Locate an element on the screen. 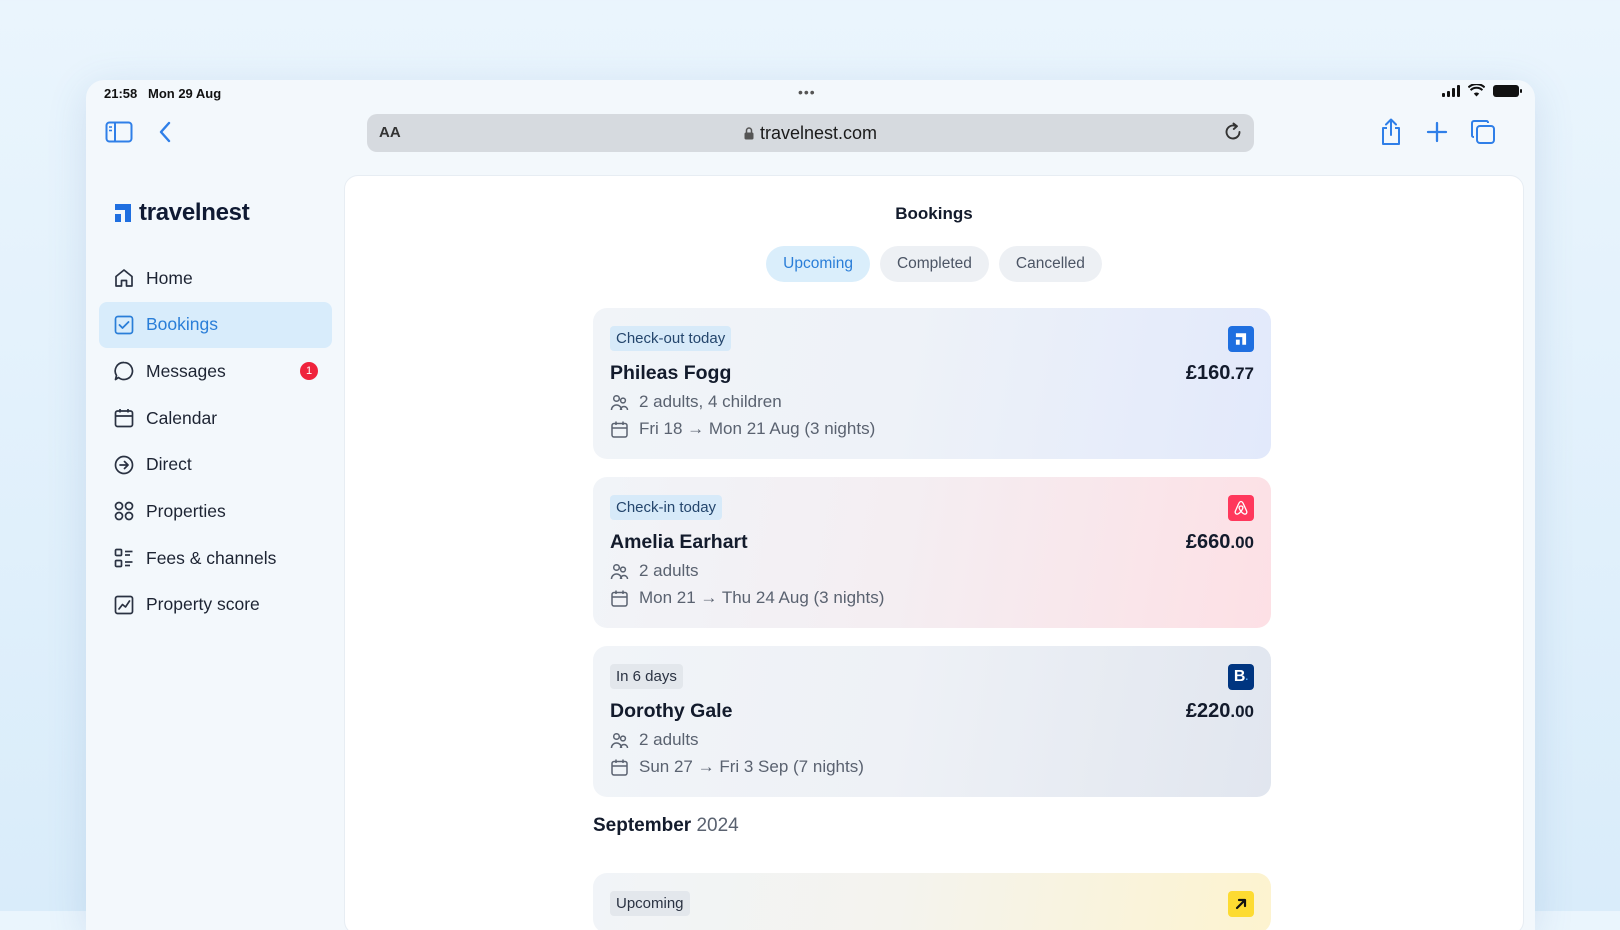 This screenshot has width=1620, height=930. guest-name: Amelia Earhart is located at coordinates (679, 542).